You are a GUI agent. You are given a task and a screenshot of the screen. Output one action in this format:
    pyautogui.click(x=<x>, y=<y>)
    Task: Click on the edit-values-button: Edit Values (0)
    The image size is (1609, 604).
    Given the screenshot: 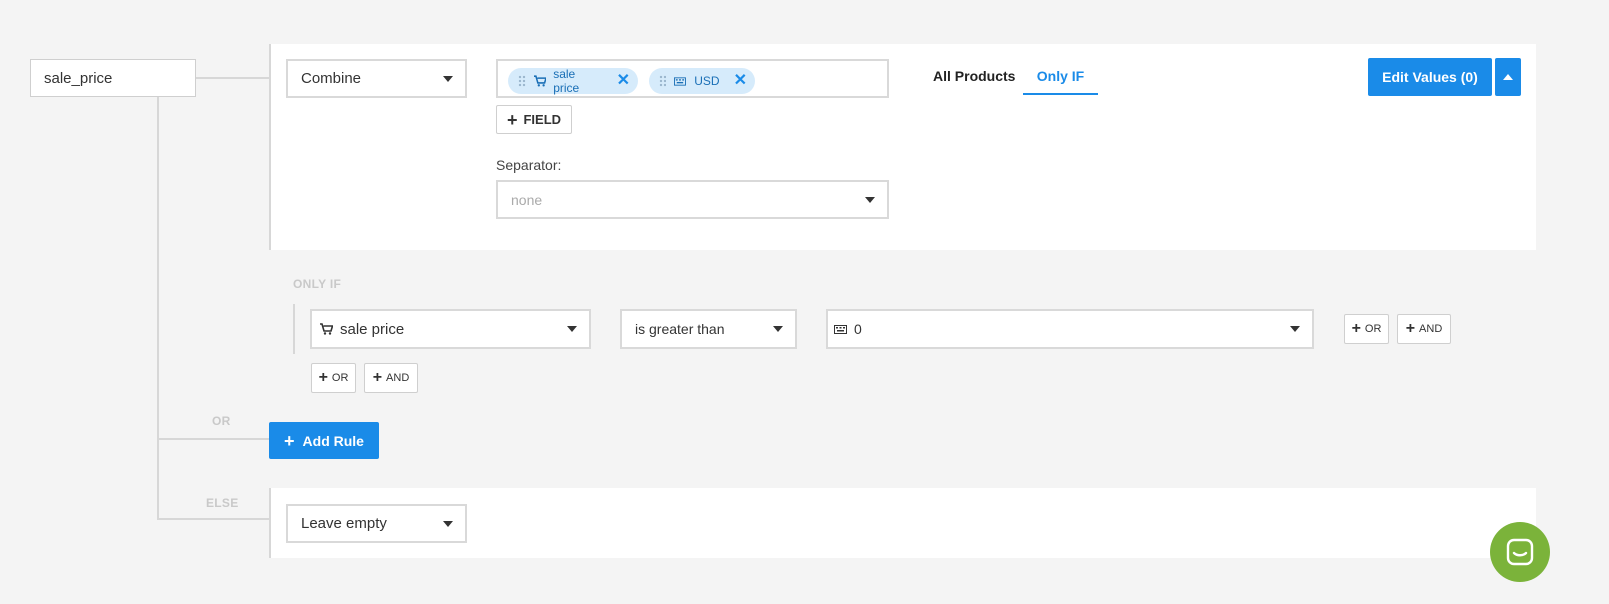 What is the action you would take?
    pyautogui.click(x=1430, y=77)
    